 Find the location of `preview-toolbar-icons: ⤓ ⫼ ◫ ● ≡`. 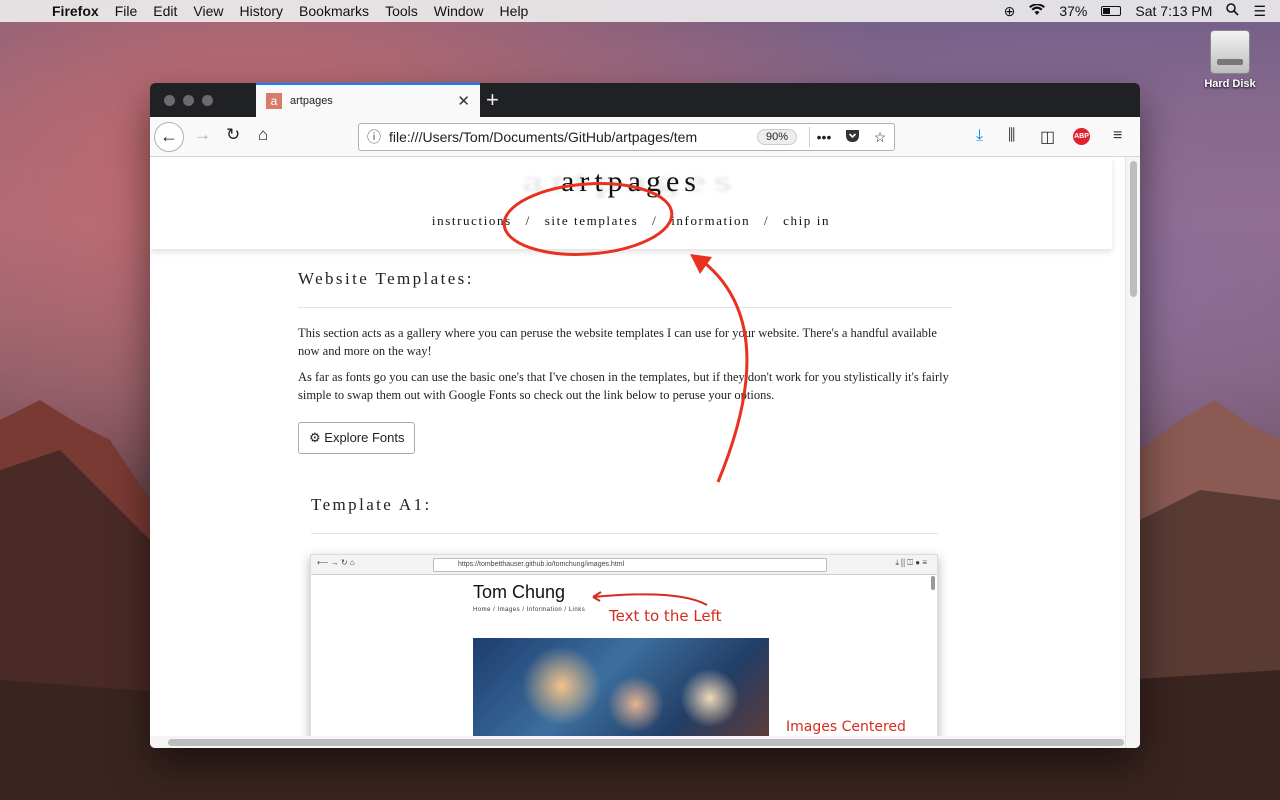

preview-toolbar-icons: ⤓ ⫼ ◫ ● ≡ is located at coordinates (911, 562).